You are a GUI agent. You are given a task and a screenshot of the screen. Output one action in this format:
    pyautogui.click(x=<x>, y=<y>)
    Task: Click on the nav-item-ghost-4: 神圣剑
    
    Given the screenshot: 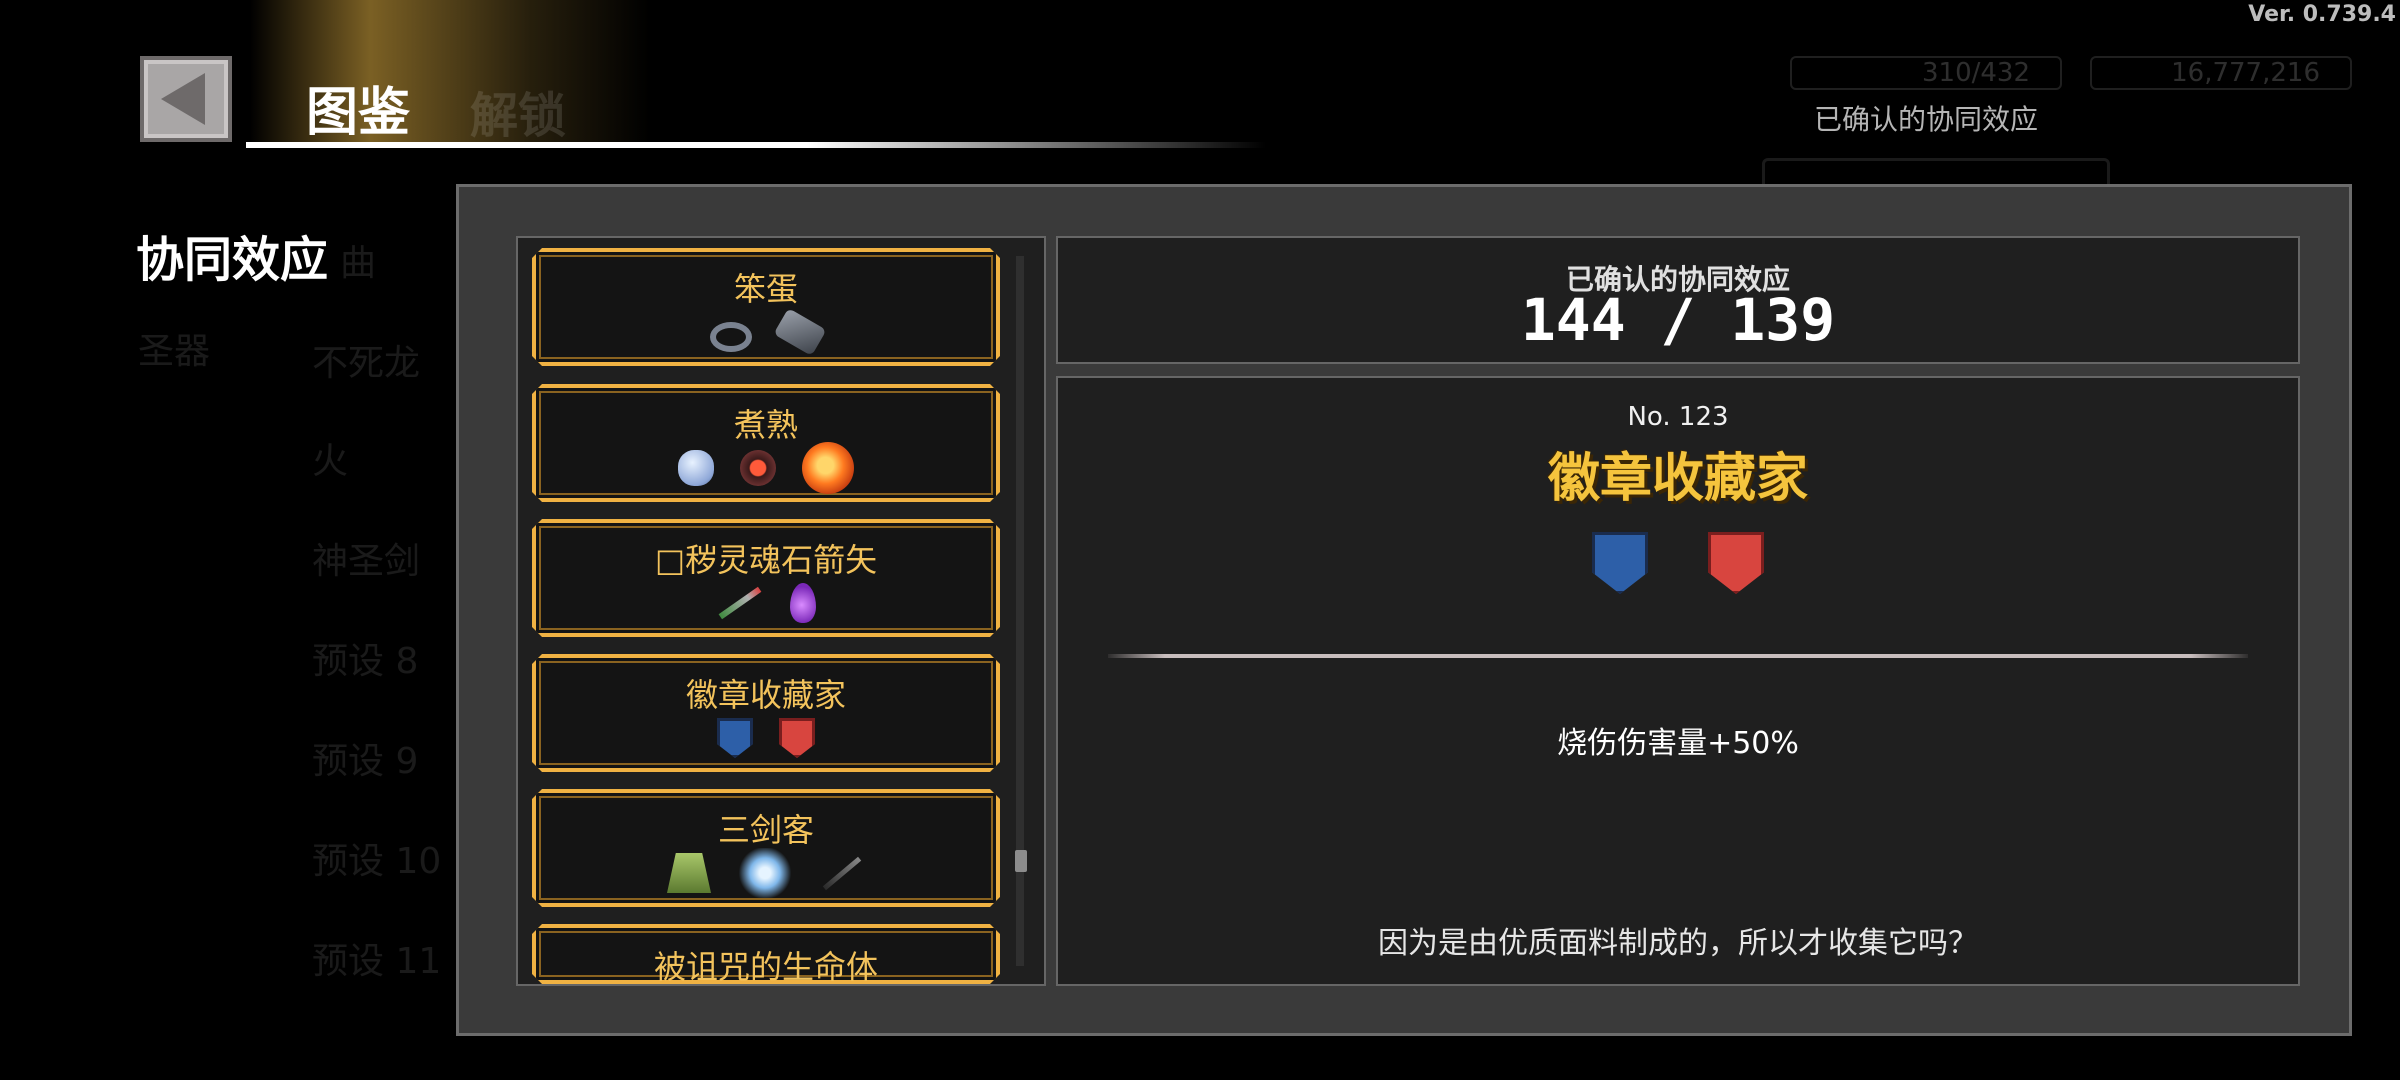 What is the action you would take?
    pyautogui.click(x=366, y=561)
    